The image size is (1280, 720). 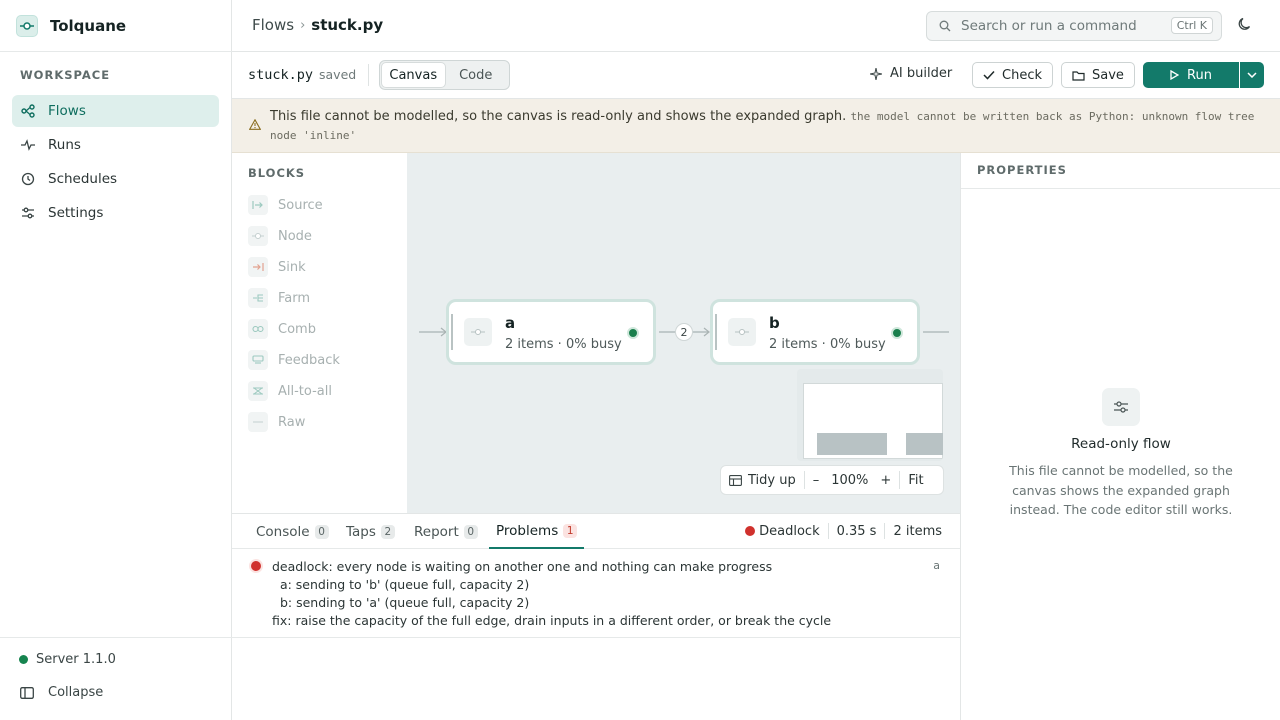 What do you see at coordinates (850, 480) in the screenshot?
I see `zoom-level: 100%` at bounding box center [850, 480].